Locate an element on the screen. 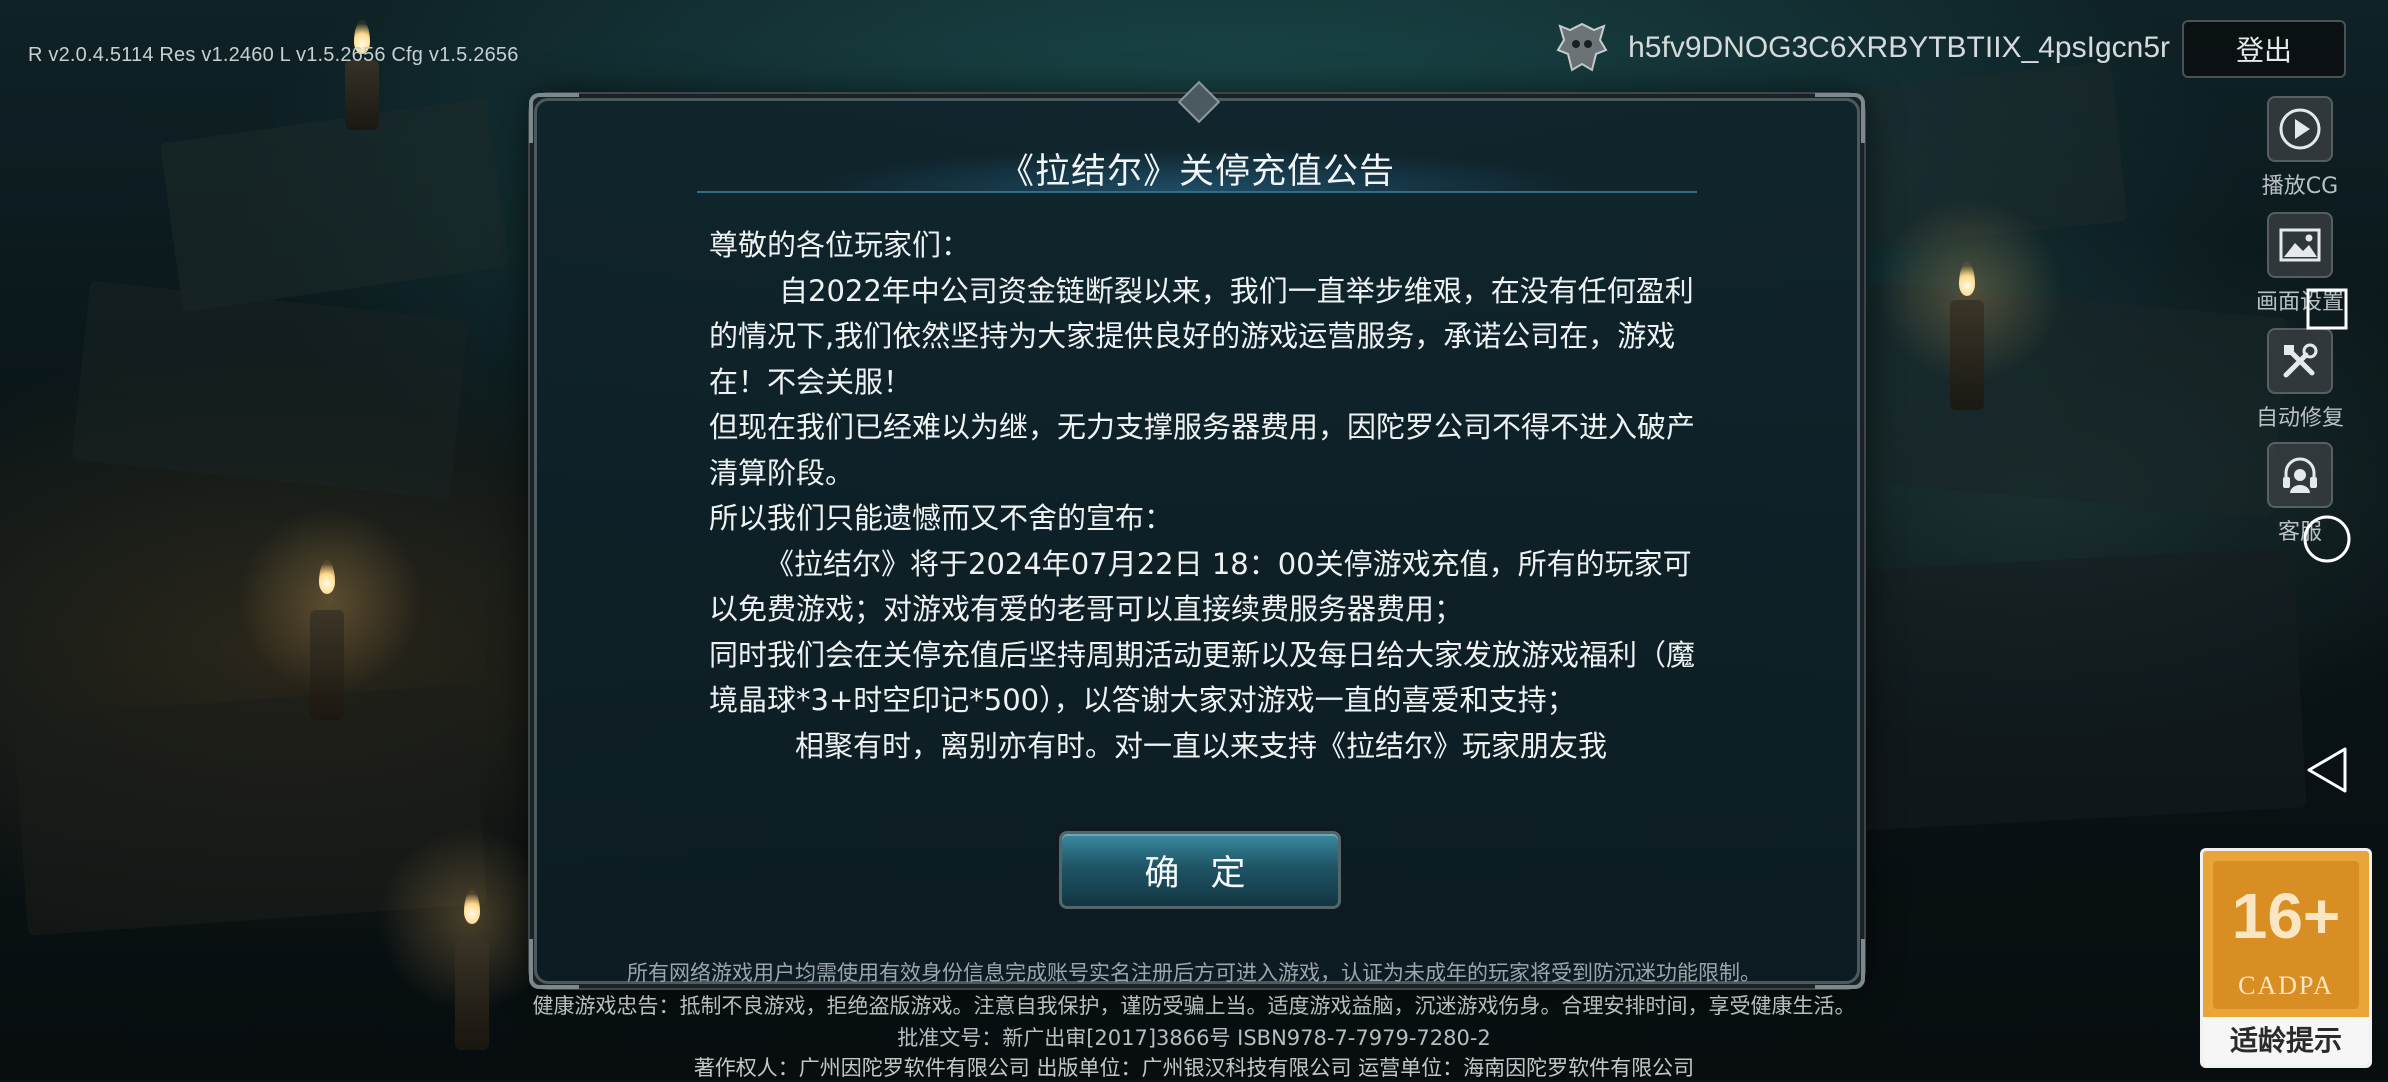 Image resolution: width=2388 pixels, height=1082 pixels. dialog-title: 《拉结尔》关停充值公告 is located at coordinates (1196, 172).